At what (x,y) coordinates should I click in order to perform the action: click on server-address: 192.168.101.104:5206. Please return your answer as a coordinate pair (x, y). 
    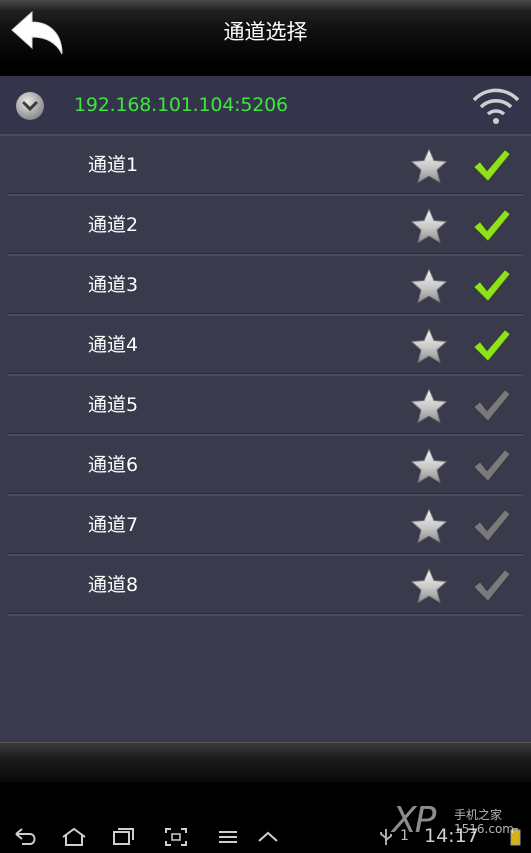
    Looking at the image, I should click on (181, 105).